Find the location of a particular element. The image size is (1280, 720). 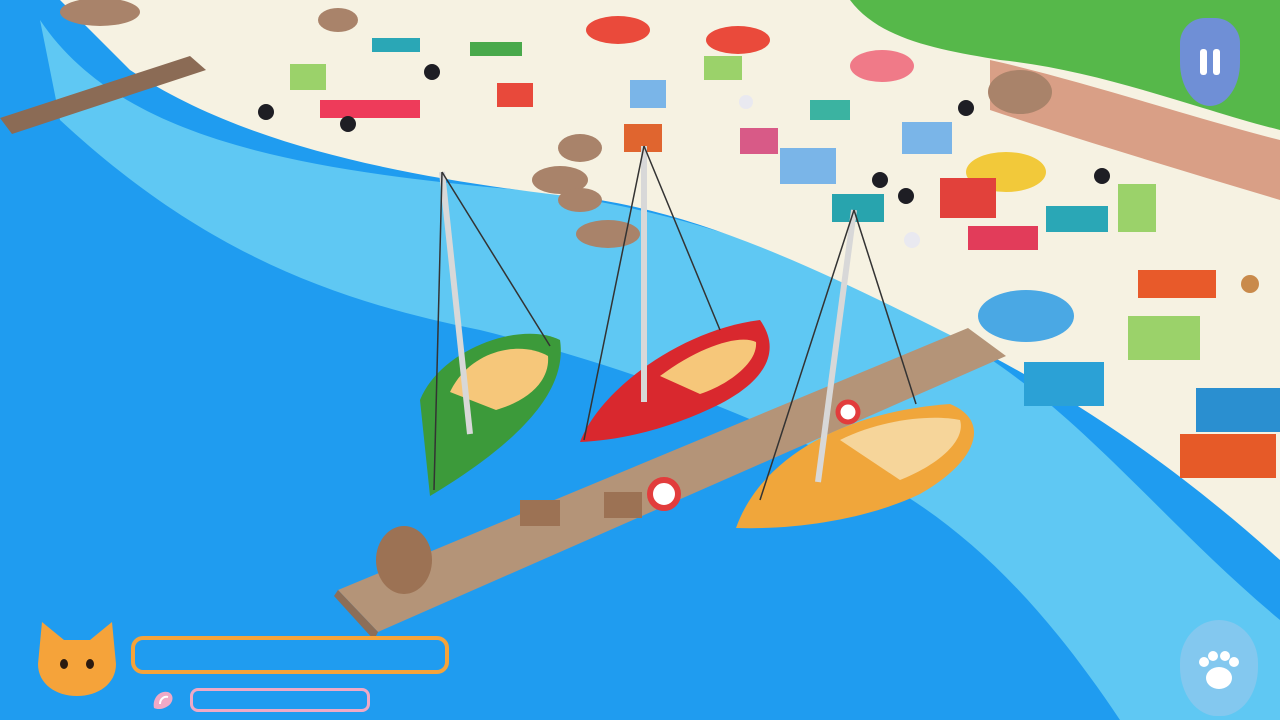

main-progress-bar is located at coordinates (290, 655).